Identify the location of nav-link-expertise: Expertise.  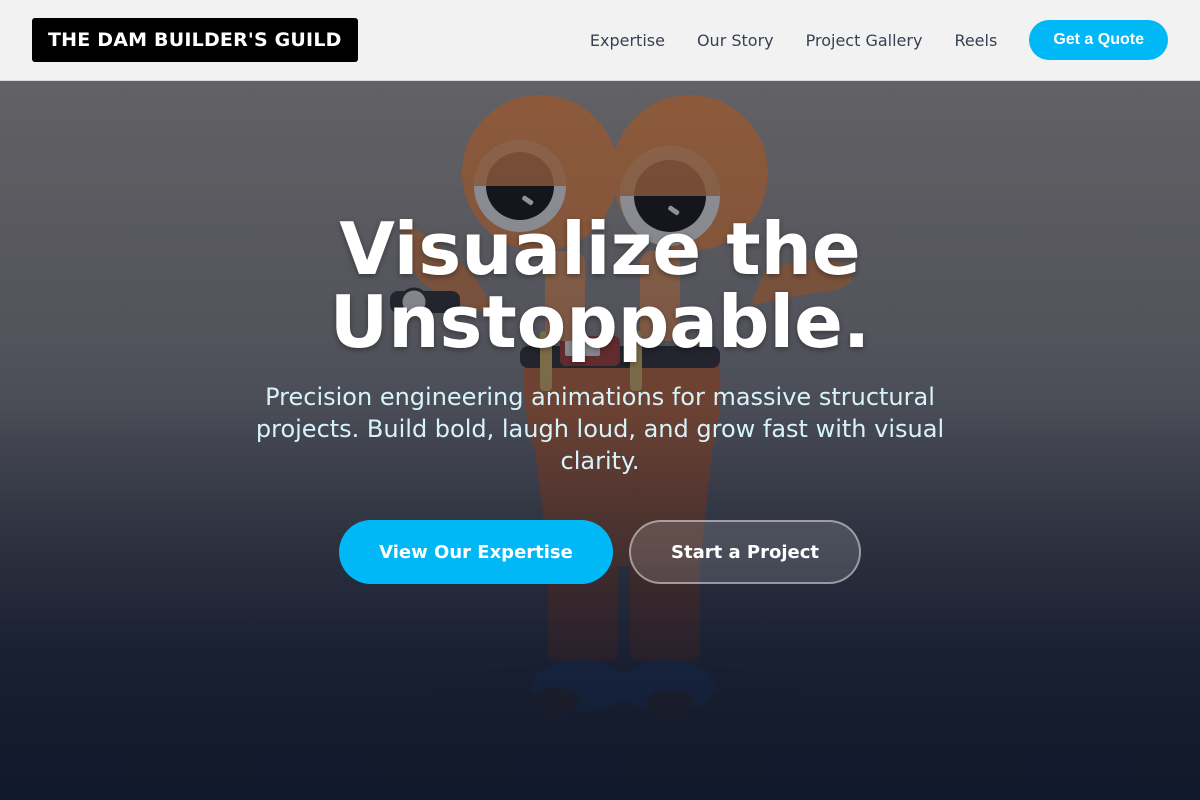
(627, 40).